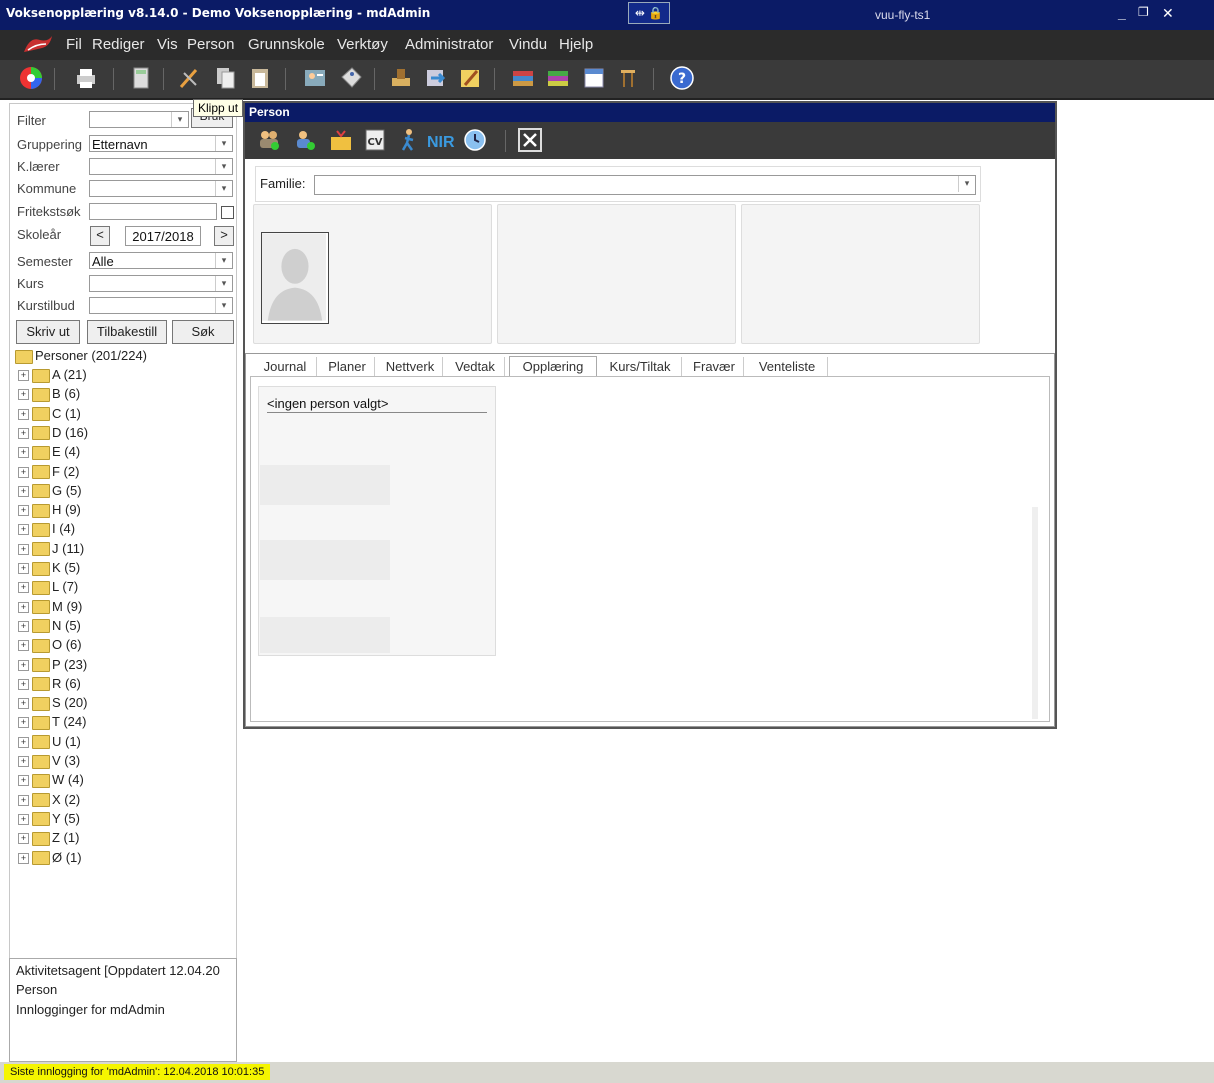 The width and height of the screenshot is (1214, 1083). I want to click on freetext-input, so click(153, 211).